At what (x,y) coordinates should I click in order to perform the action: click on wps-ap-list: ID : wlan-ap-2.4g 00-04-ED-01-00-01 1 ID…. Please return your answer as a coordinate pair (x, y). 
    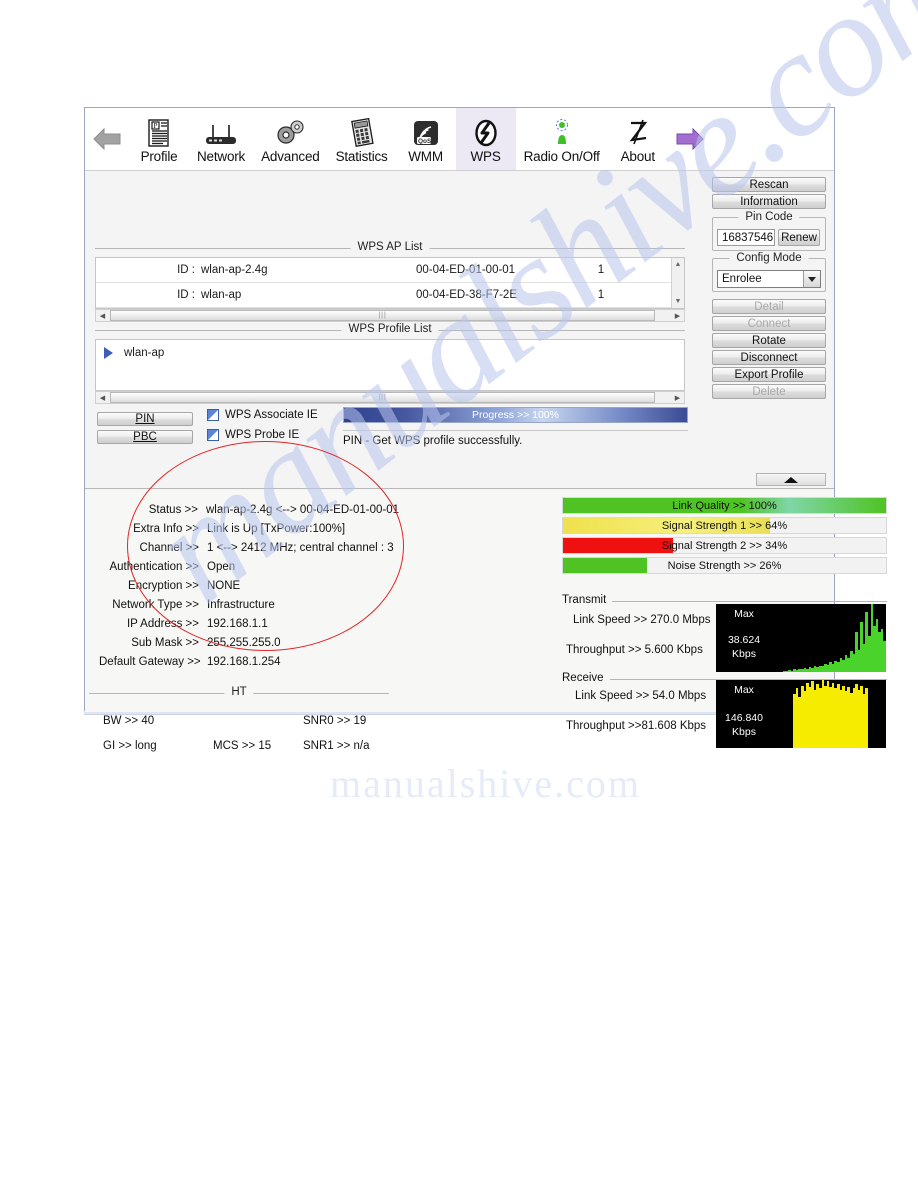
    Looking at the image, I should click on (390, 283).